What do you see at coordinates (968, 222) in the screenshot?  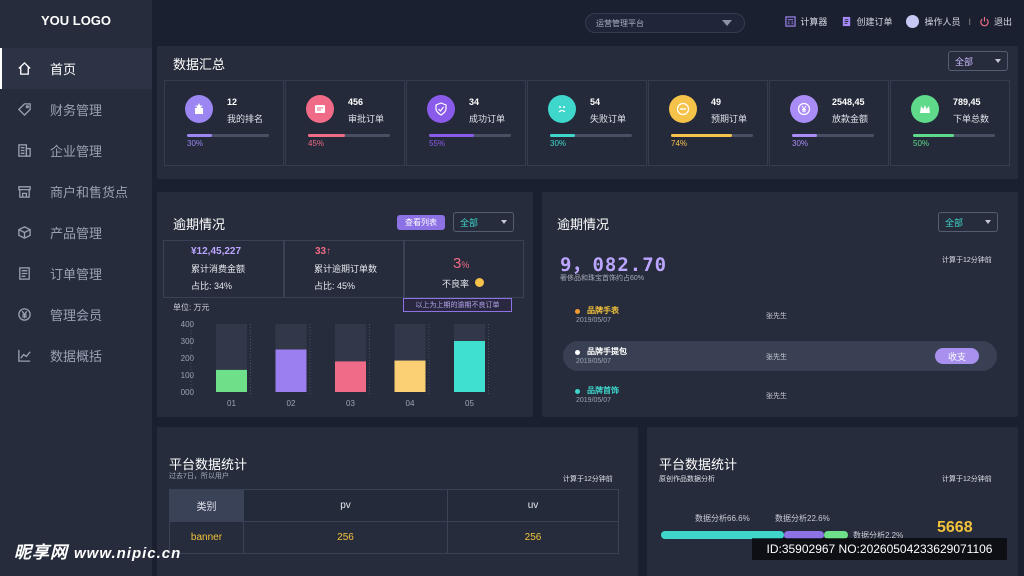 I see `overdue-right-filter-select: 全部` at bounding box center [968, 222].